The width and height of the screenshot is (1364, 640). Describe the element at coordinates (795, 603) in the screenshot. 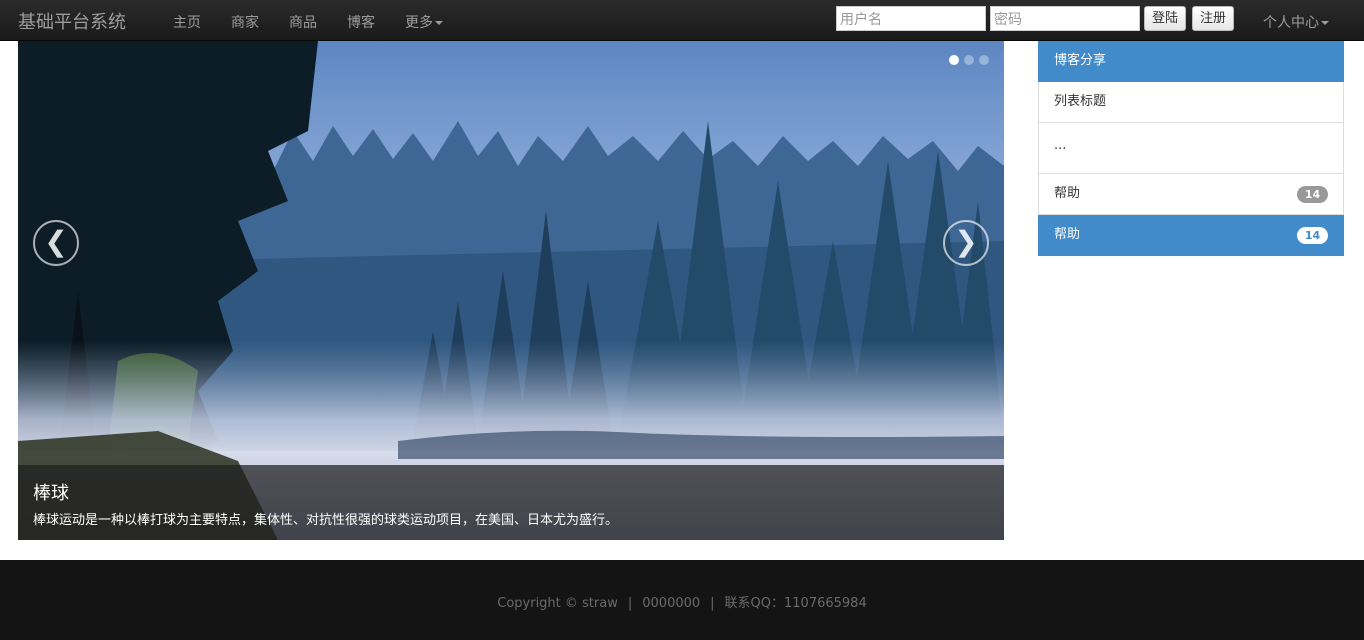

I see `footer-qq: 联系QQ：1107665984` at that location.